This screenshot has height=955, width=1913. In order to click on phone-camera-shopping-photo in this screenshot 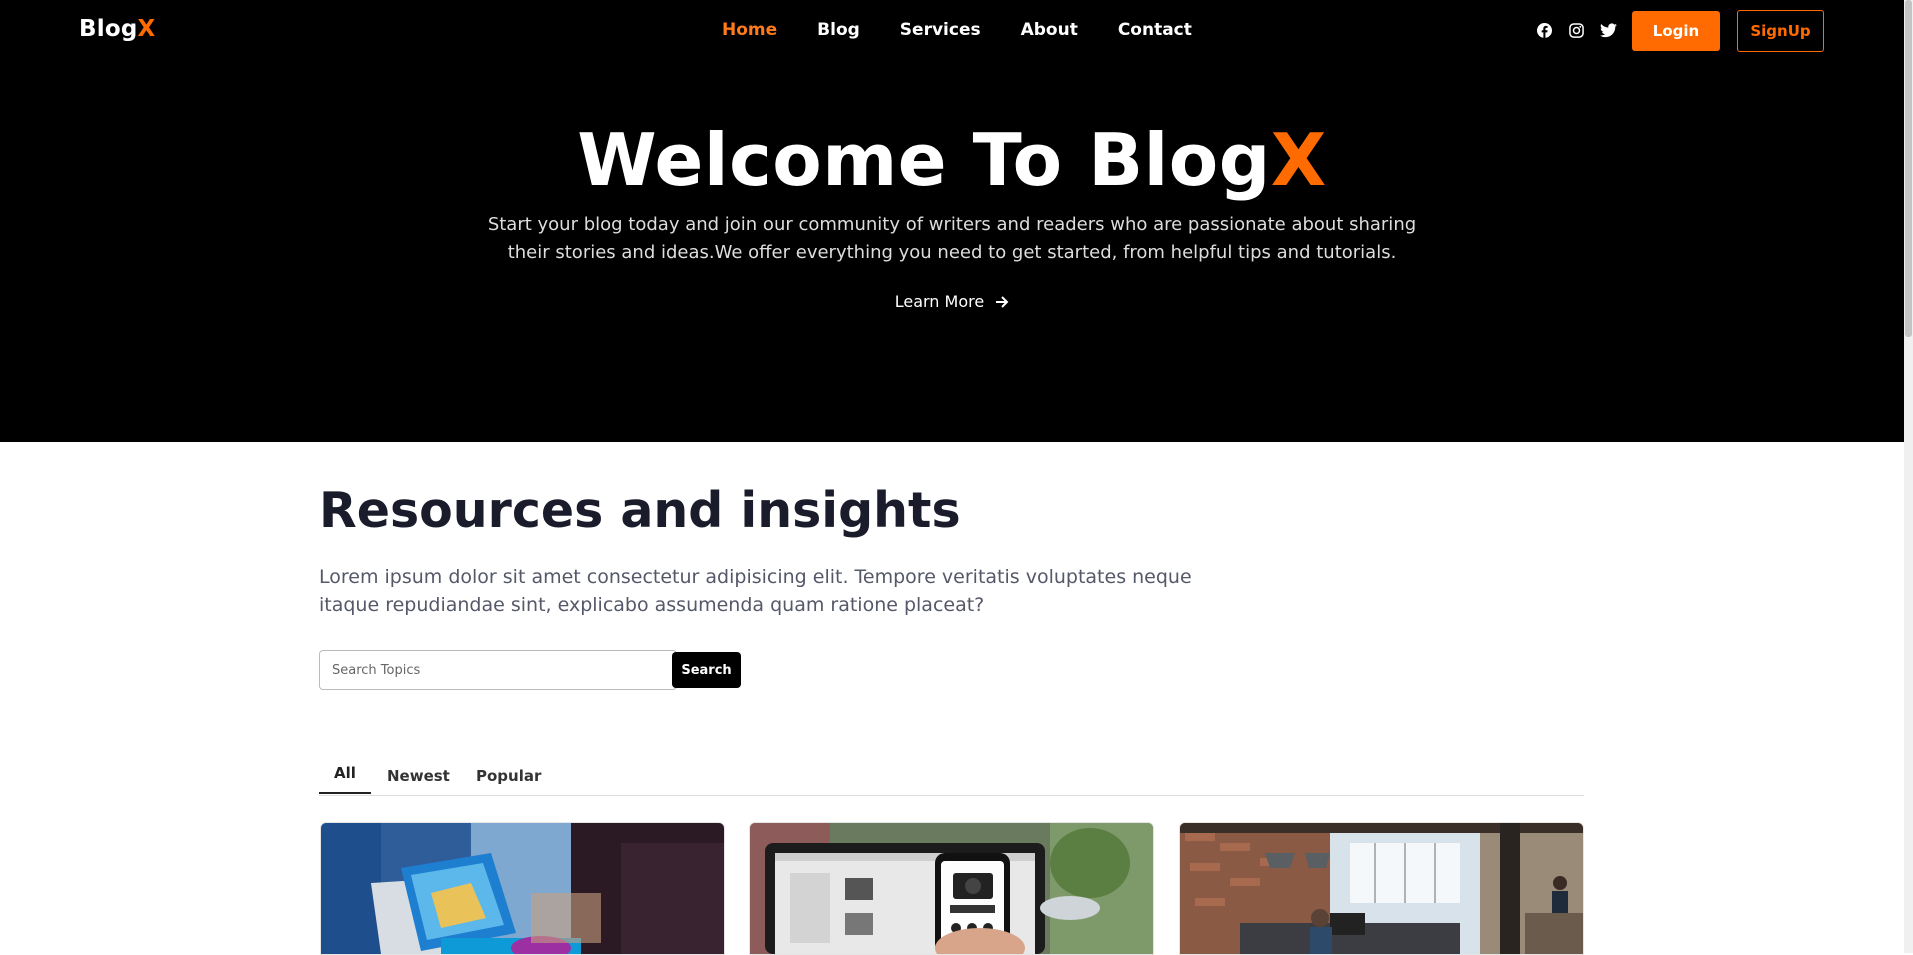, I will do `click(951, 888)`.